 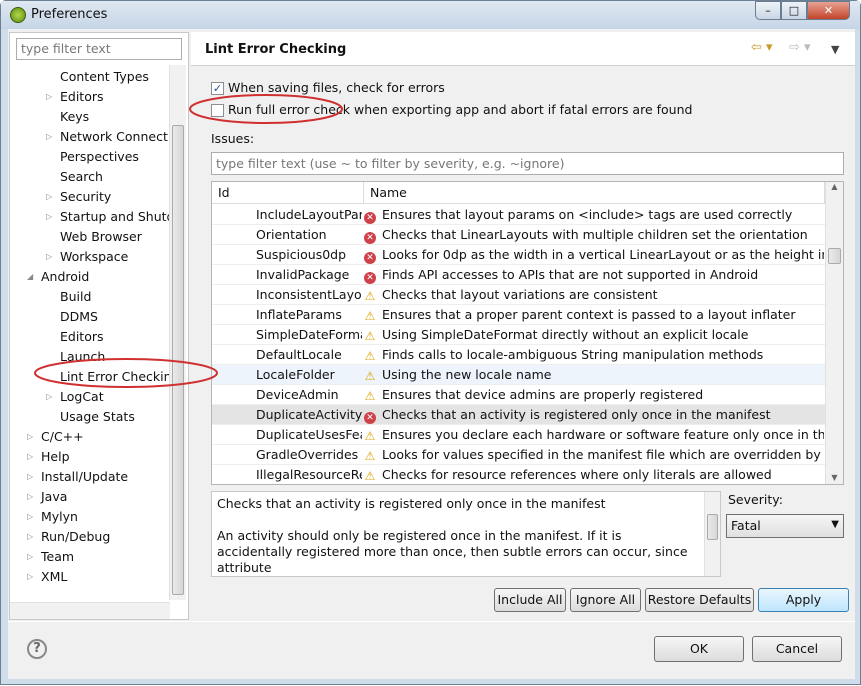 What do you see at coordinates (65, 277) in the screenshot?
I see `tree-item: Android` at bounding box center [65, 277].